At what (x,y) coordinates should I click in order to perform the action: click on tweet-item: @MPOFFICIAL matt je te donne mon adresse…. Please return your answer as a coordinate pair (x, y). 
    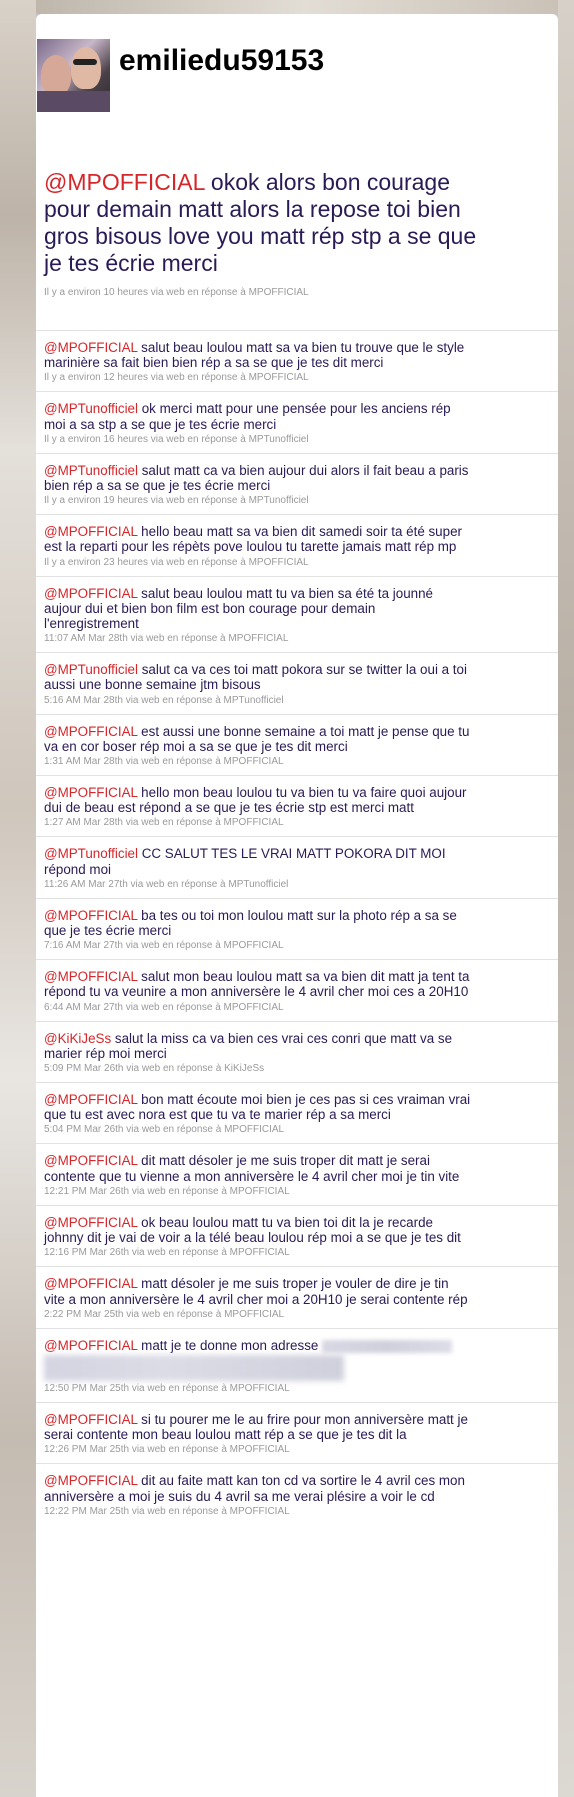
    Looking at the image, I should click on (297, 1364).